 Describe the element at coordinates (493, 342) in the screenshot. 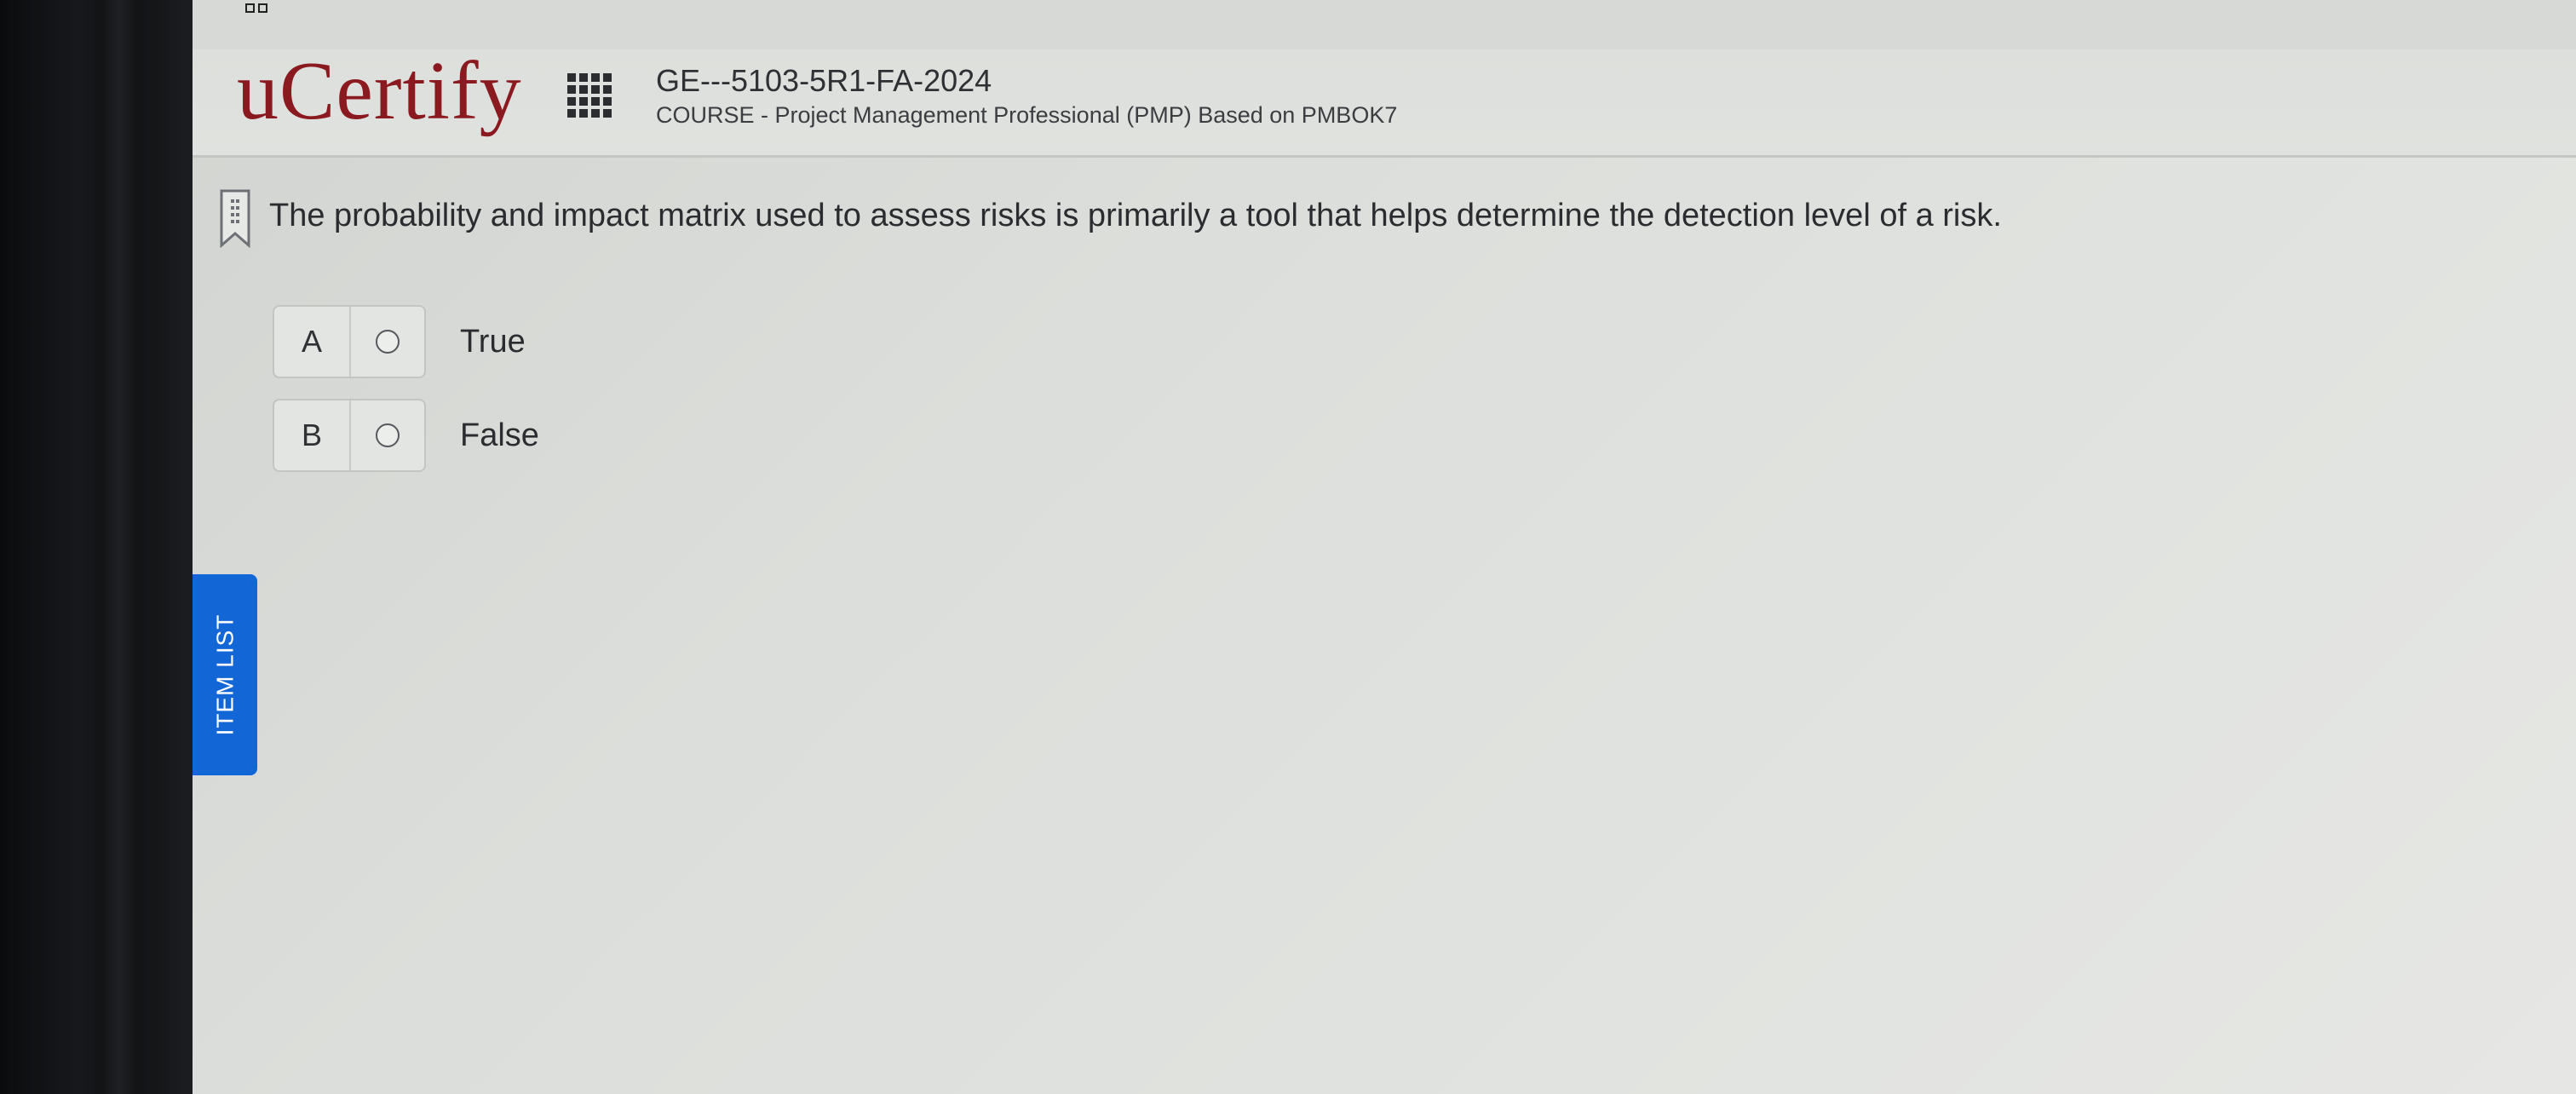

I see `option-a-label: True` at that location.